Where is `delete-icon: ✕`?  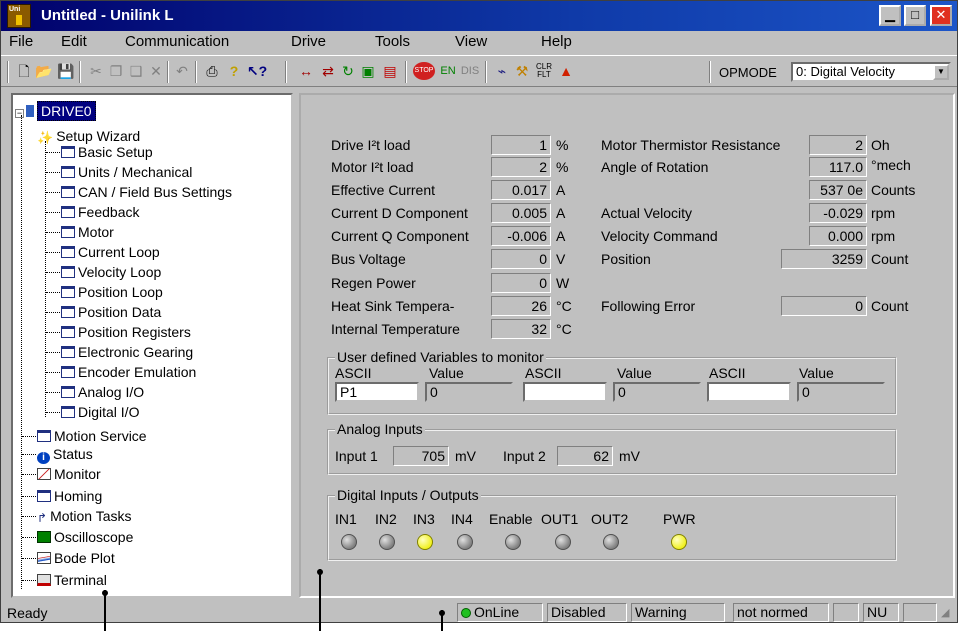 delete-icon: ✕ is located at coordinates (156, 71).